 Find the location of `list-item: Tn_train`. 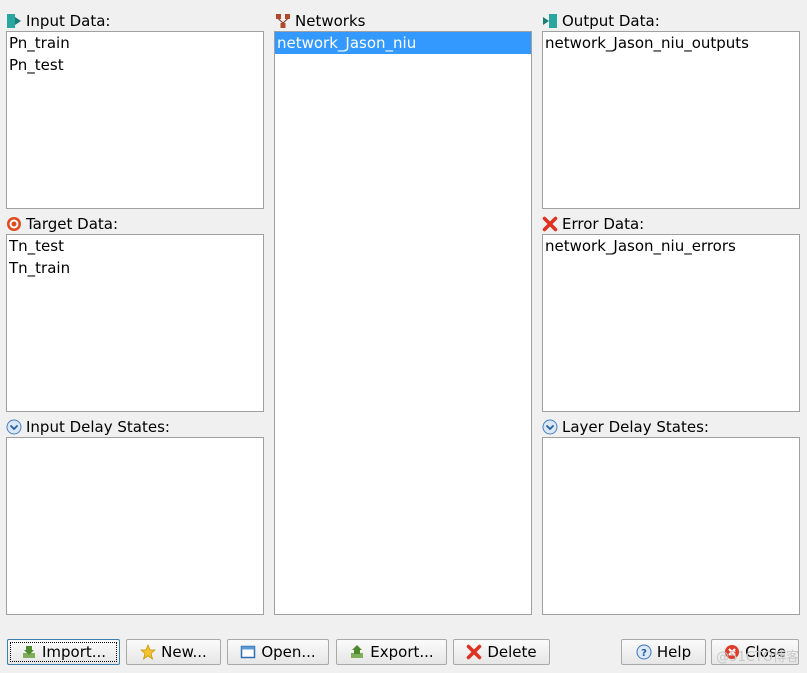

list-item: Tn_train is located at coordinates (135, 268).